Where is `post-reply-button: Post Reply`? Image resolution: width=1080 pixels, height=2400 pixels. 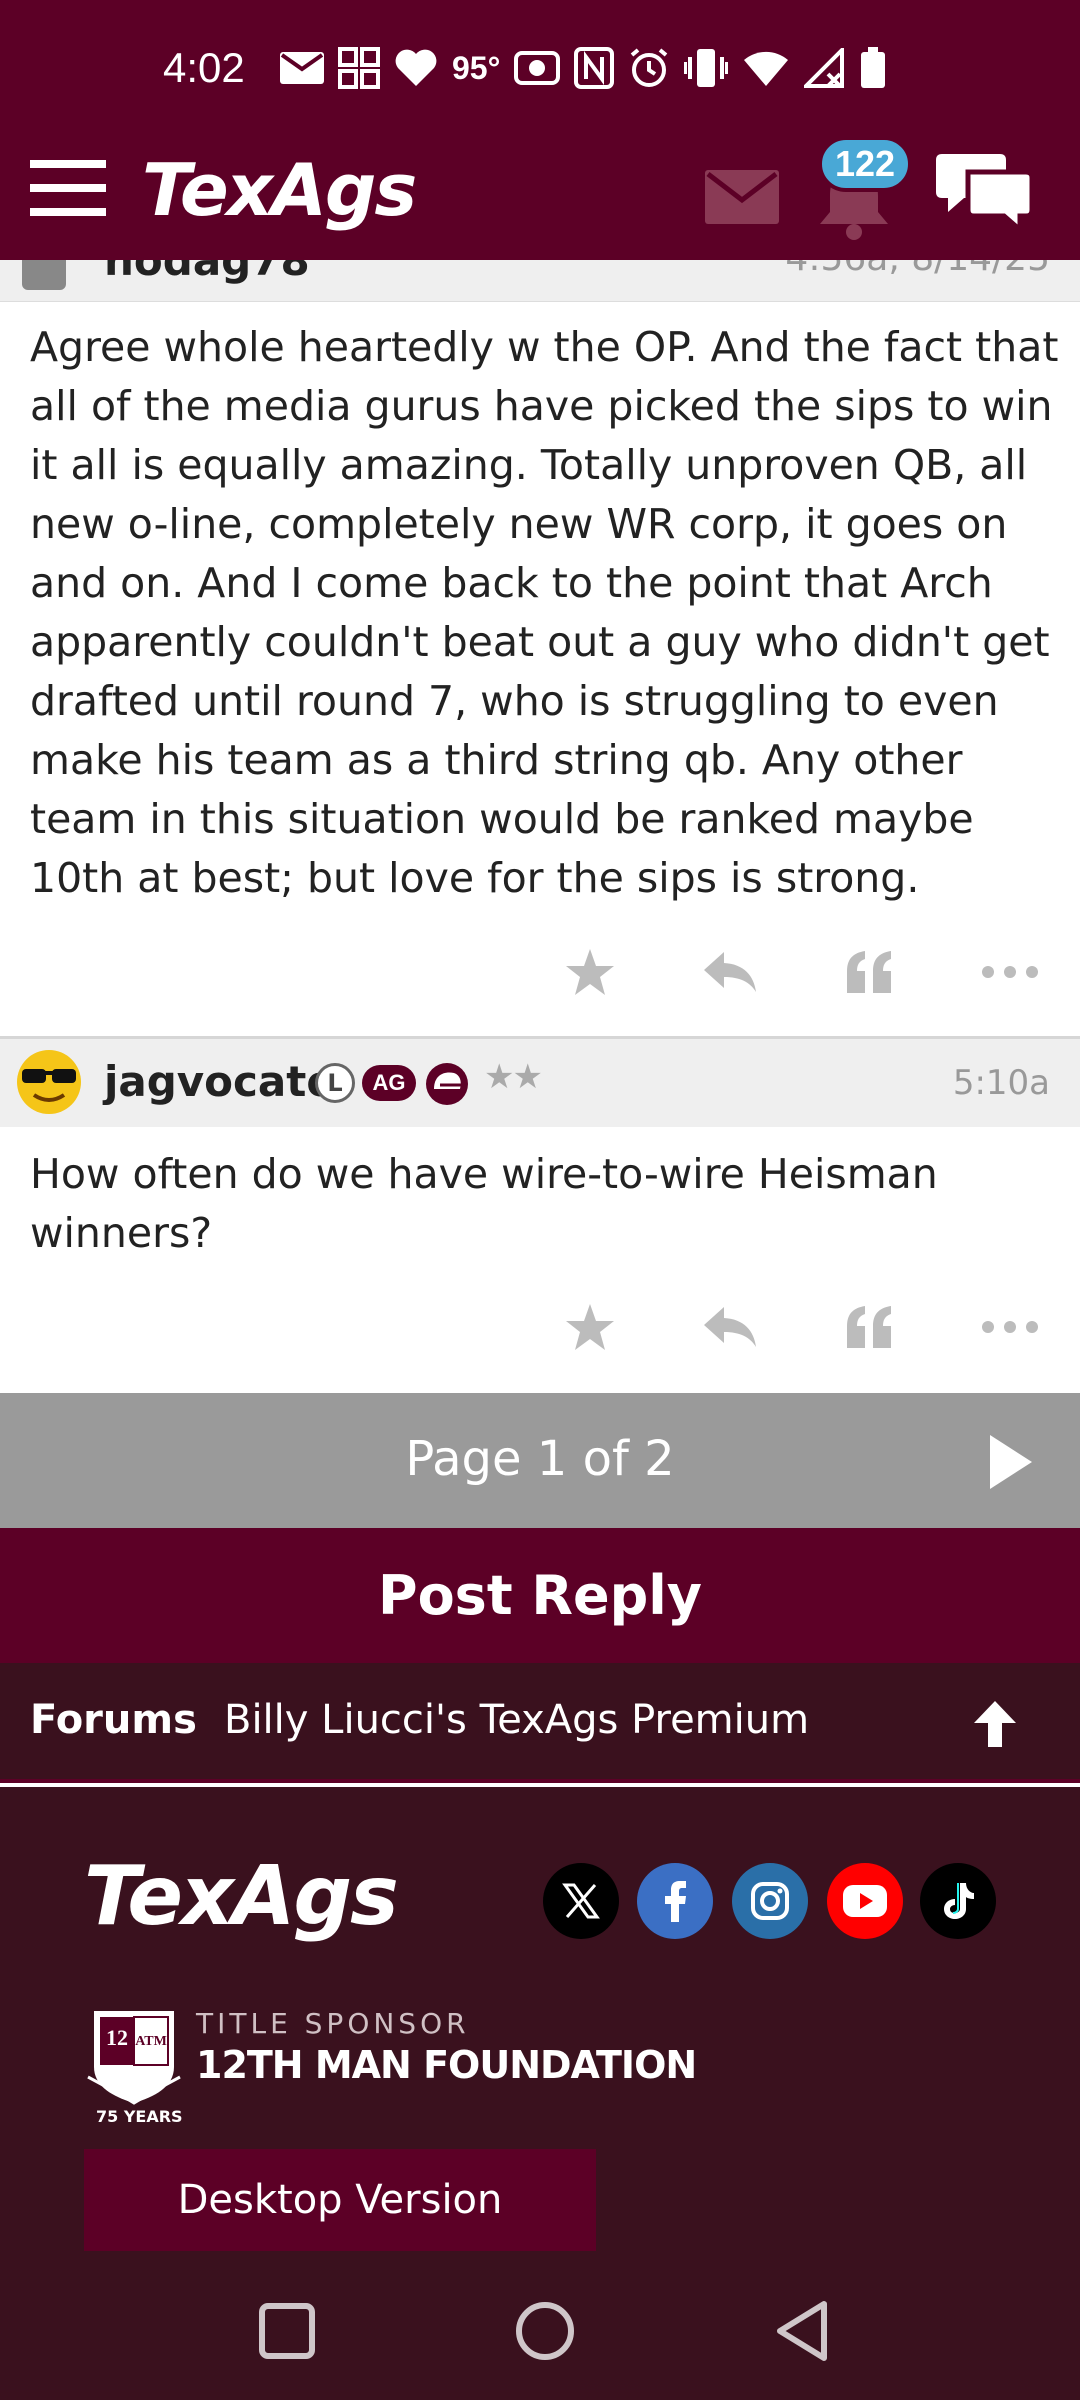 post-reply-button: Post Reply is located at coordinates (540, 1595).